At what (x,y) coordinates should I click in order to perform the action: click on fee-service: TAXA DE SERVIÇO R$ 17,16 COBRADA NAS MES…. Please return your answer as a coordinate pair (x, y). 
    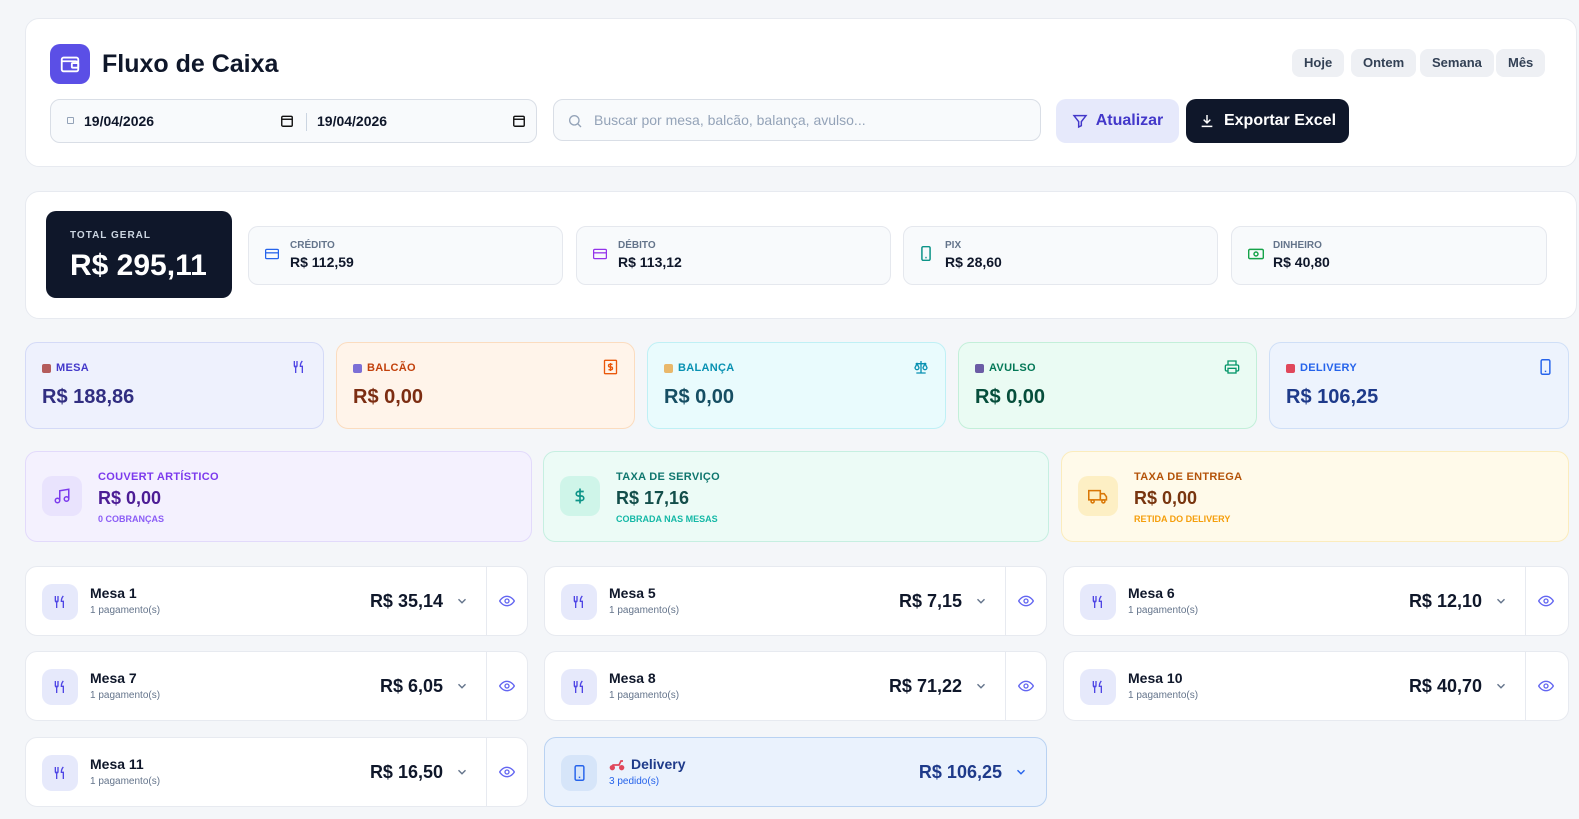
    Looking at the image, I should click on (796, 496).